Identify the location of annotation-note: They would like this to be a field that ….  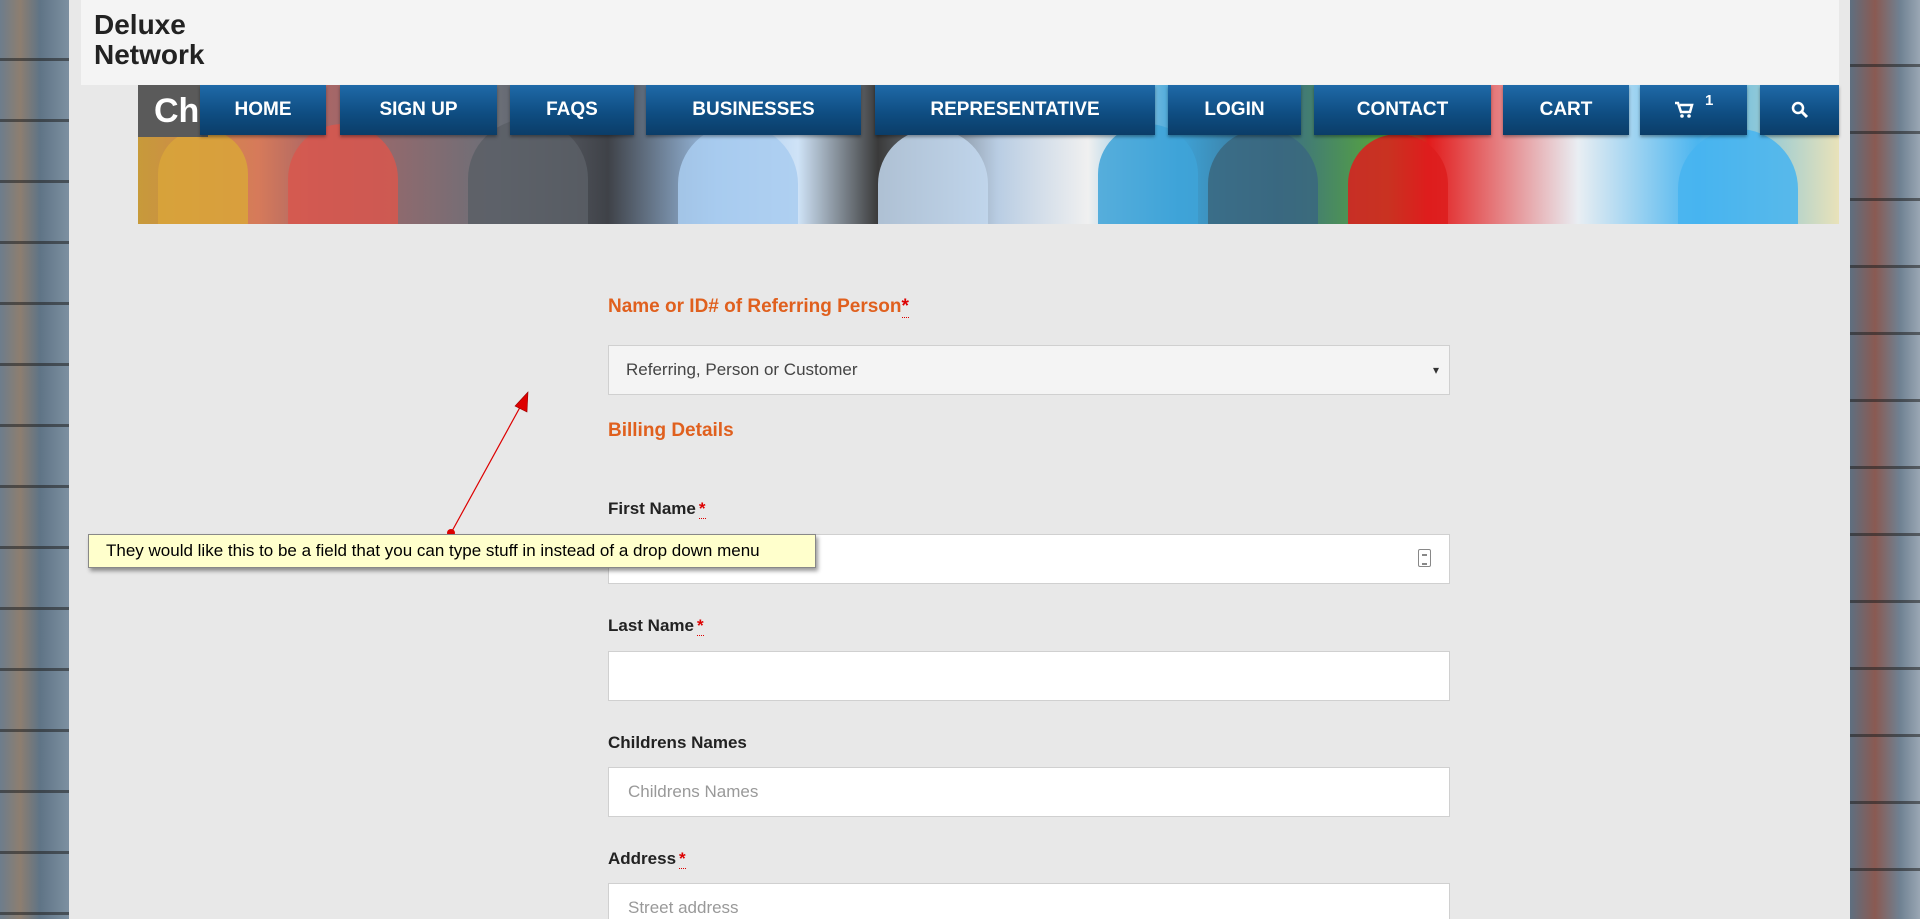
(452, 551).